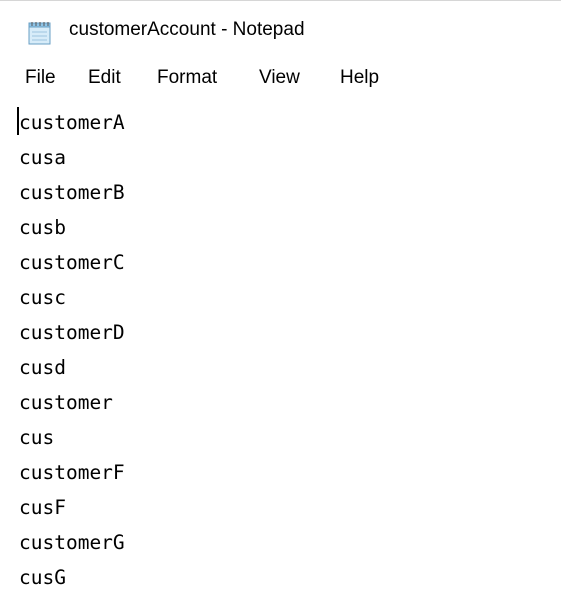 This screenshot has width=561, height=600. Describe the element at coordinates (72, 332) in the screenshot. I see `text-line: customerD` at that location.